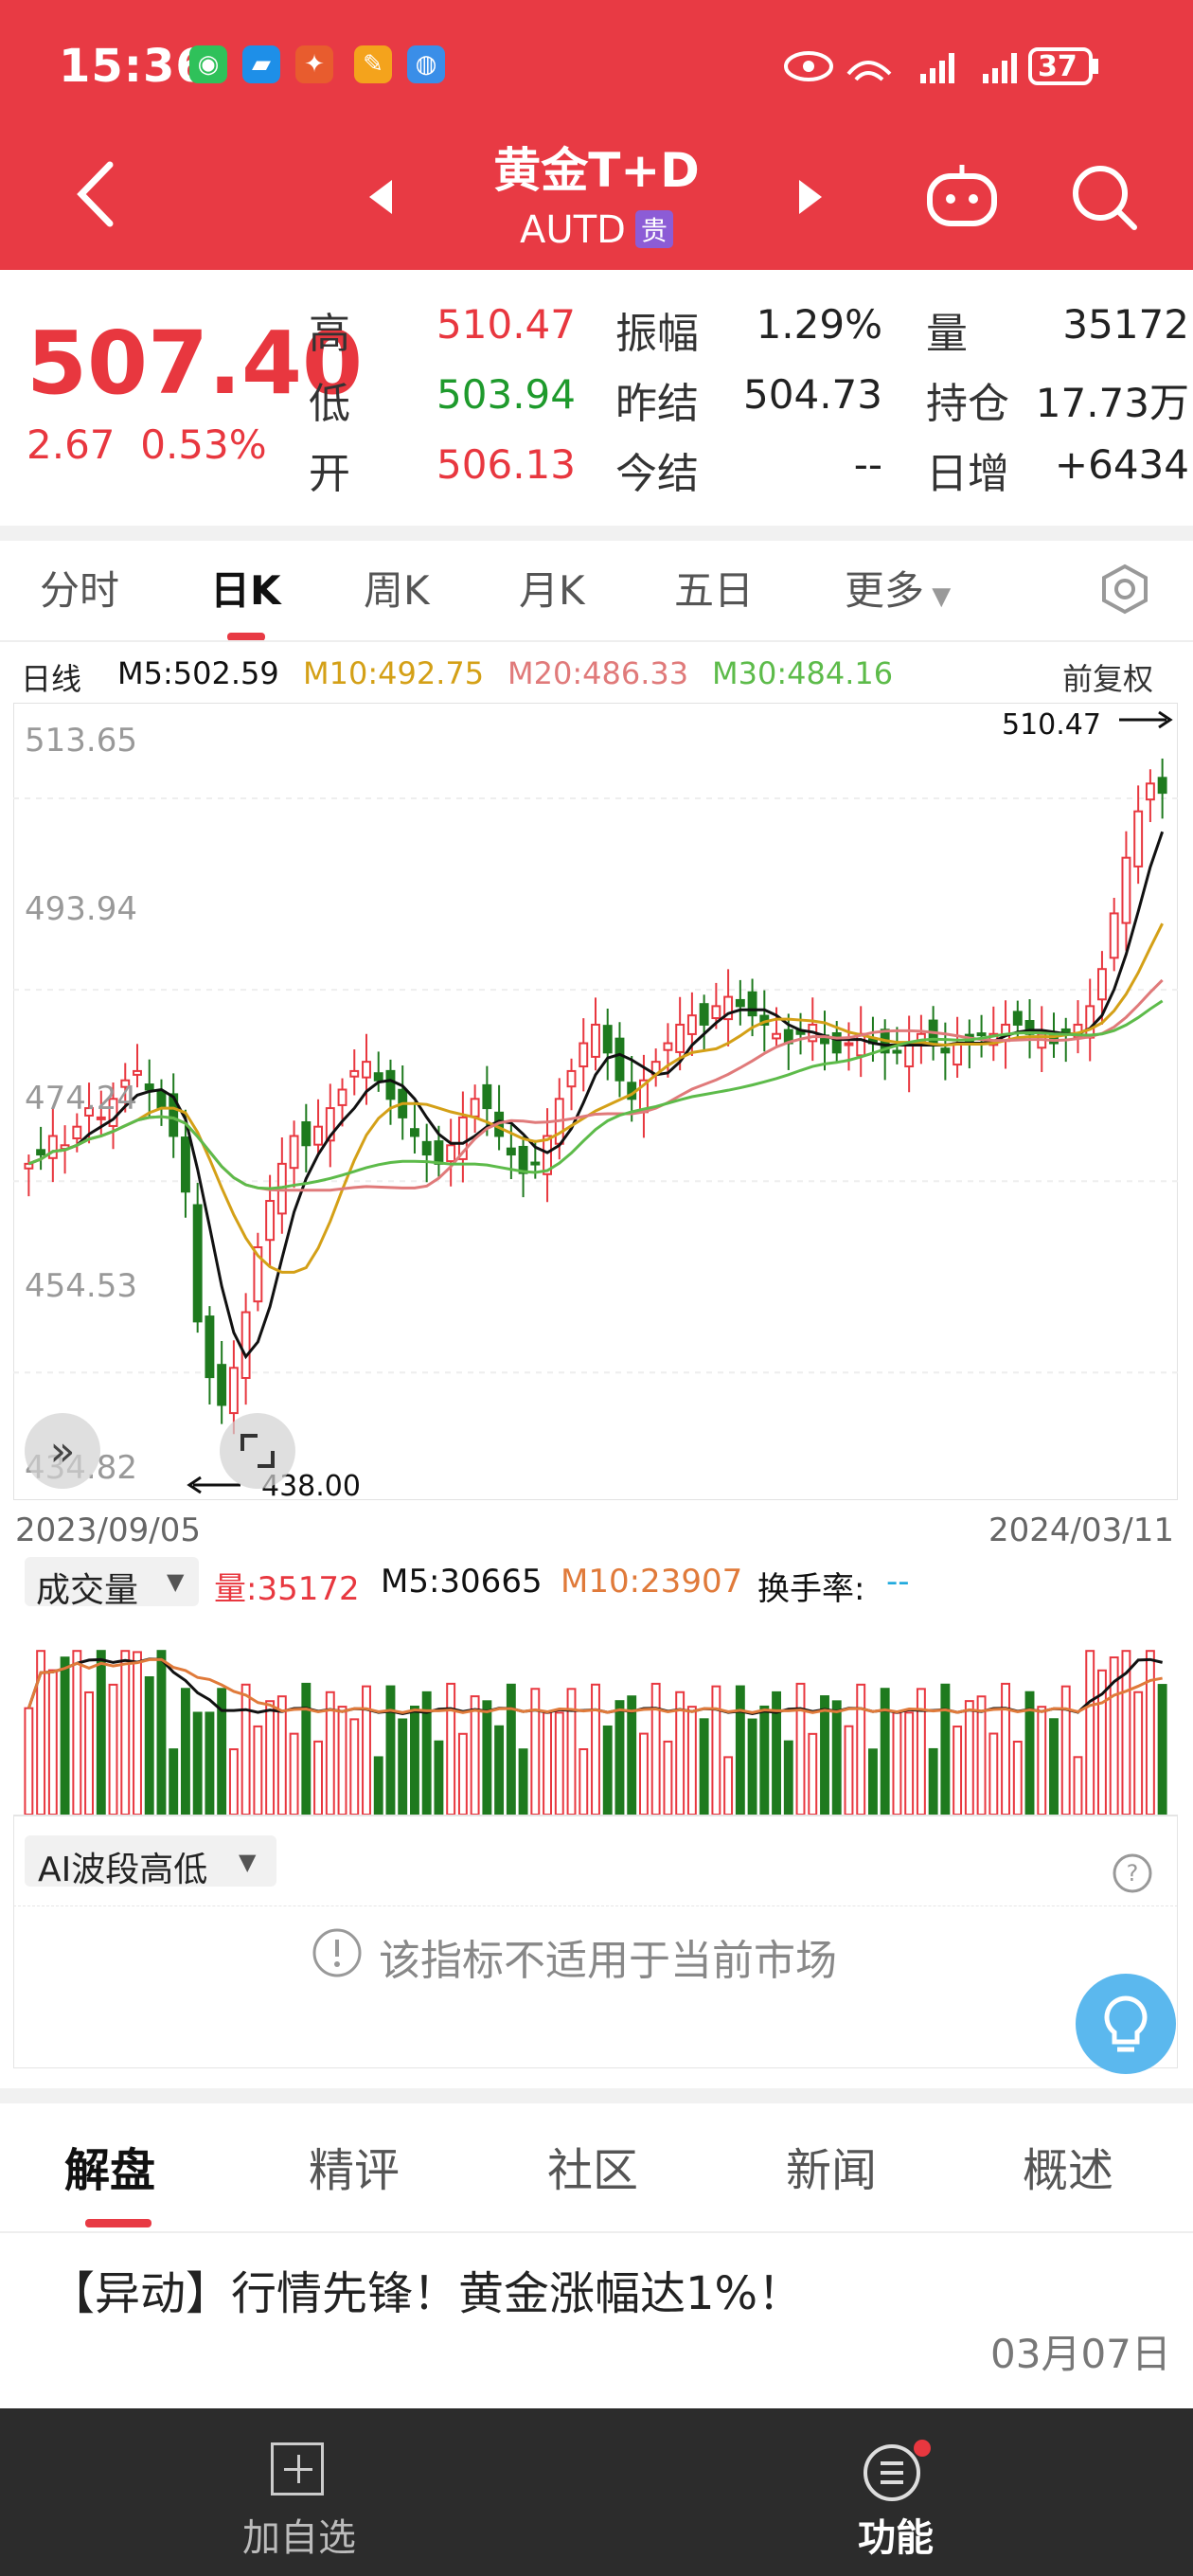  I want to click on tab-more: 更多 ▼, so click(898, 588).